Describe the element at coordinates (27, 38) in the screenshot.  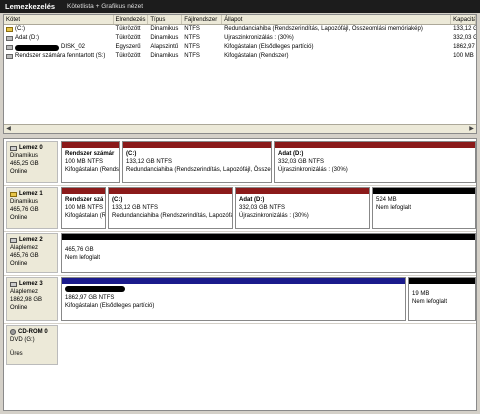
I see `volume-name: Adat (D:)` at that location.